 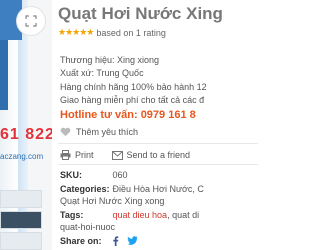 I want to click on thumbnail-strip, so click(x=22, y=220).